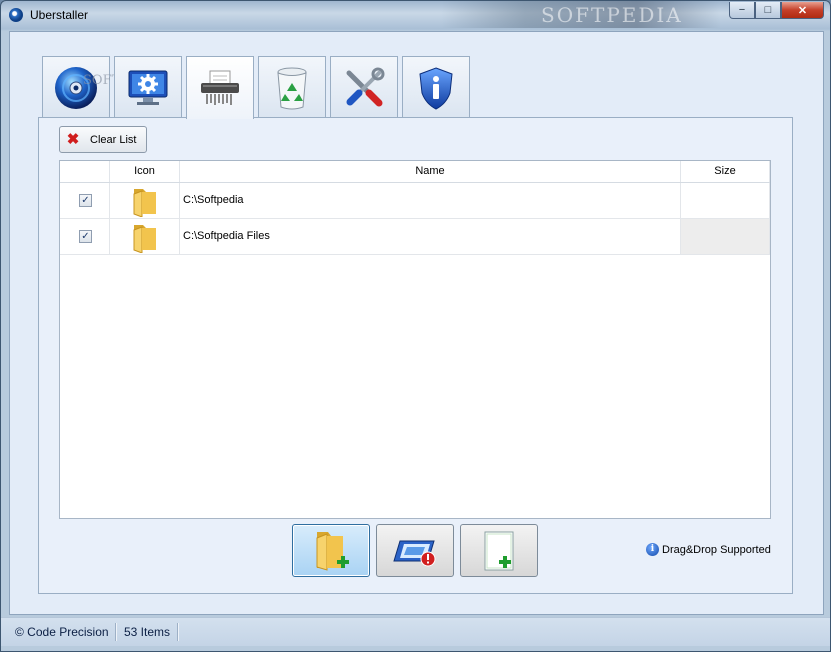 This screenshot has height=652, width=831. I want to click on drag-drop-text: Drag&Drop Supported, so click(716, 549).